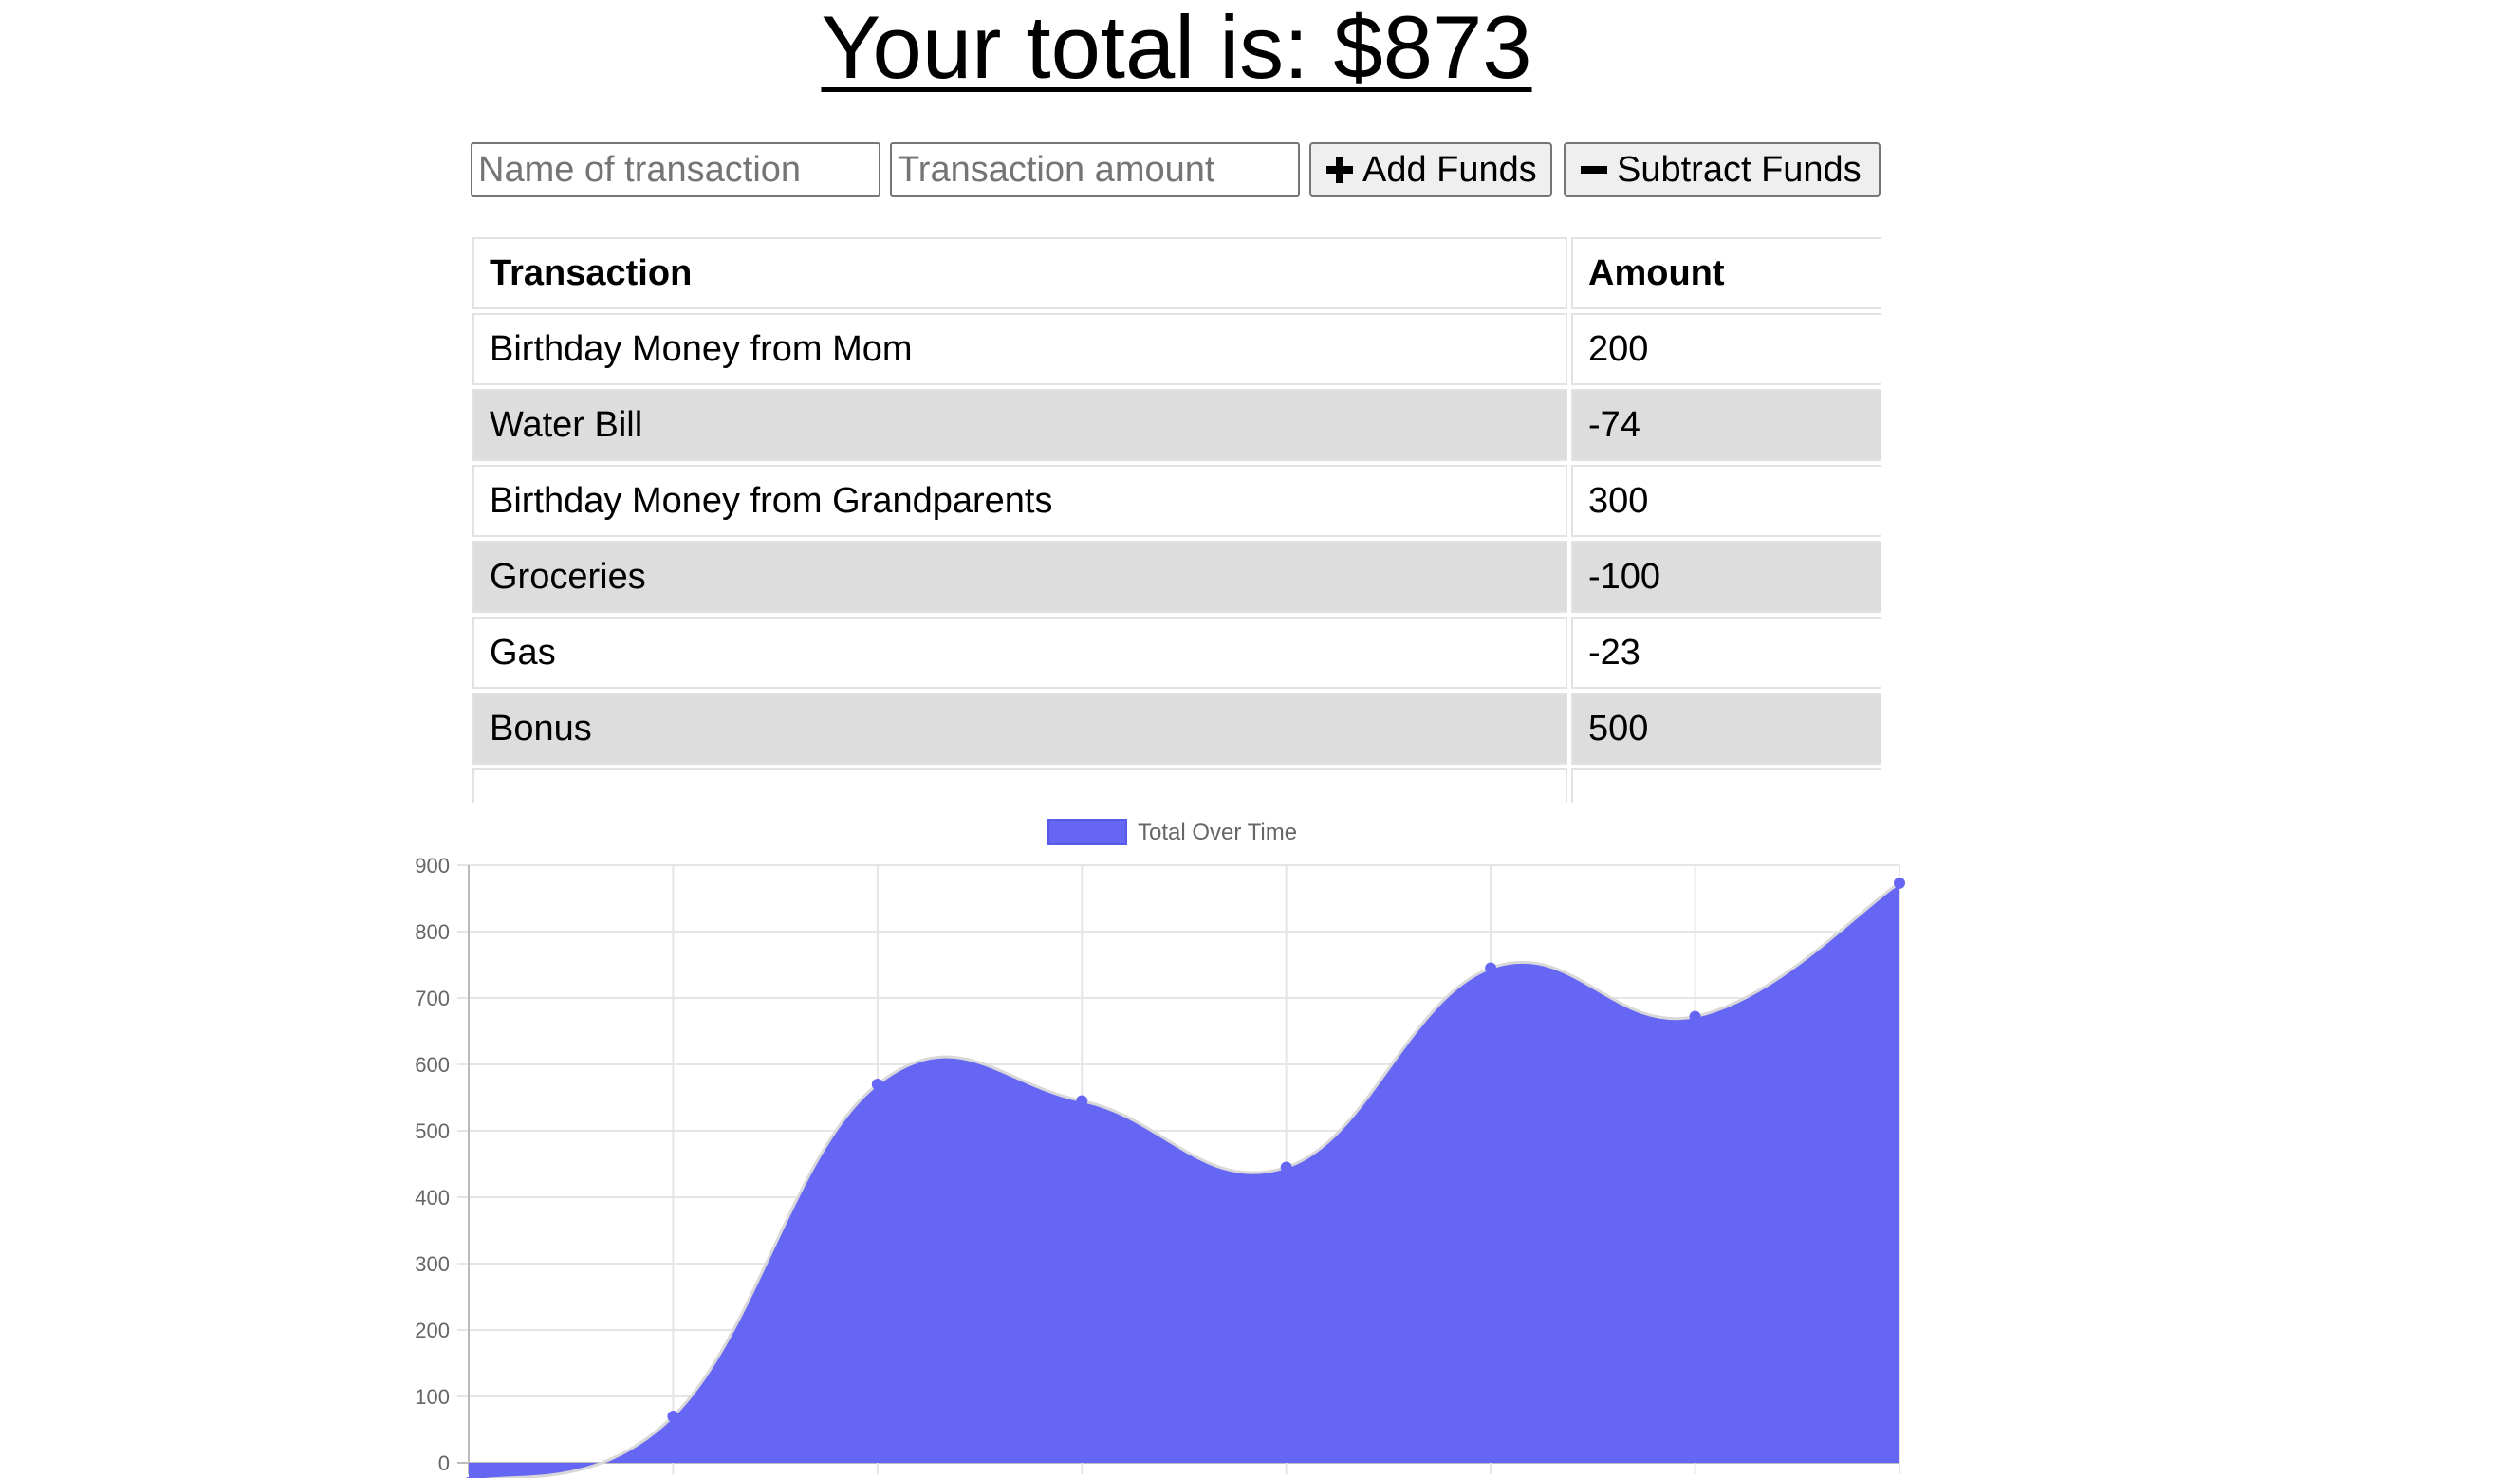 The image size is (2520, 1478). What do you see at coordinates (1087, 832) in the screenshot?
I see `legend-swatch` at bounding box center [1087, 832].